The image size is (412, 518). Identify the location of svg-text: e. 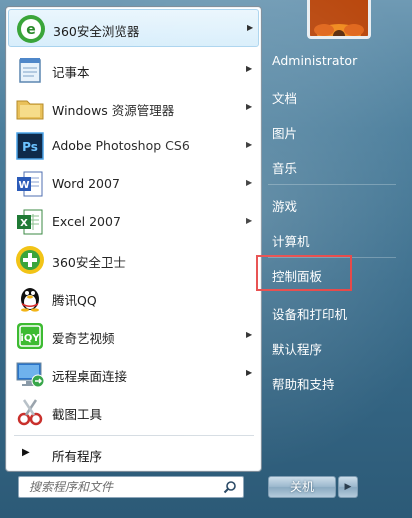
(31, 30).